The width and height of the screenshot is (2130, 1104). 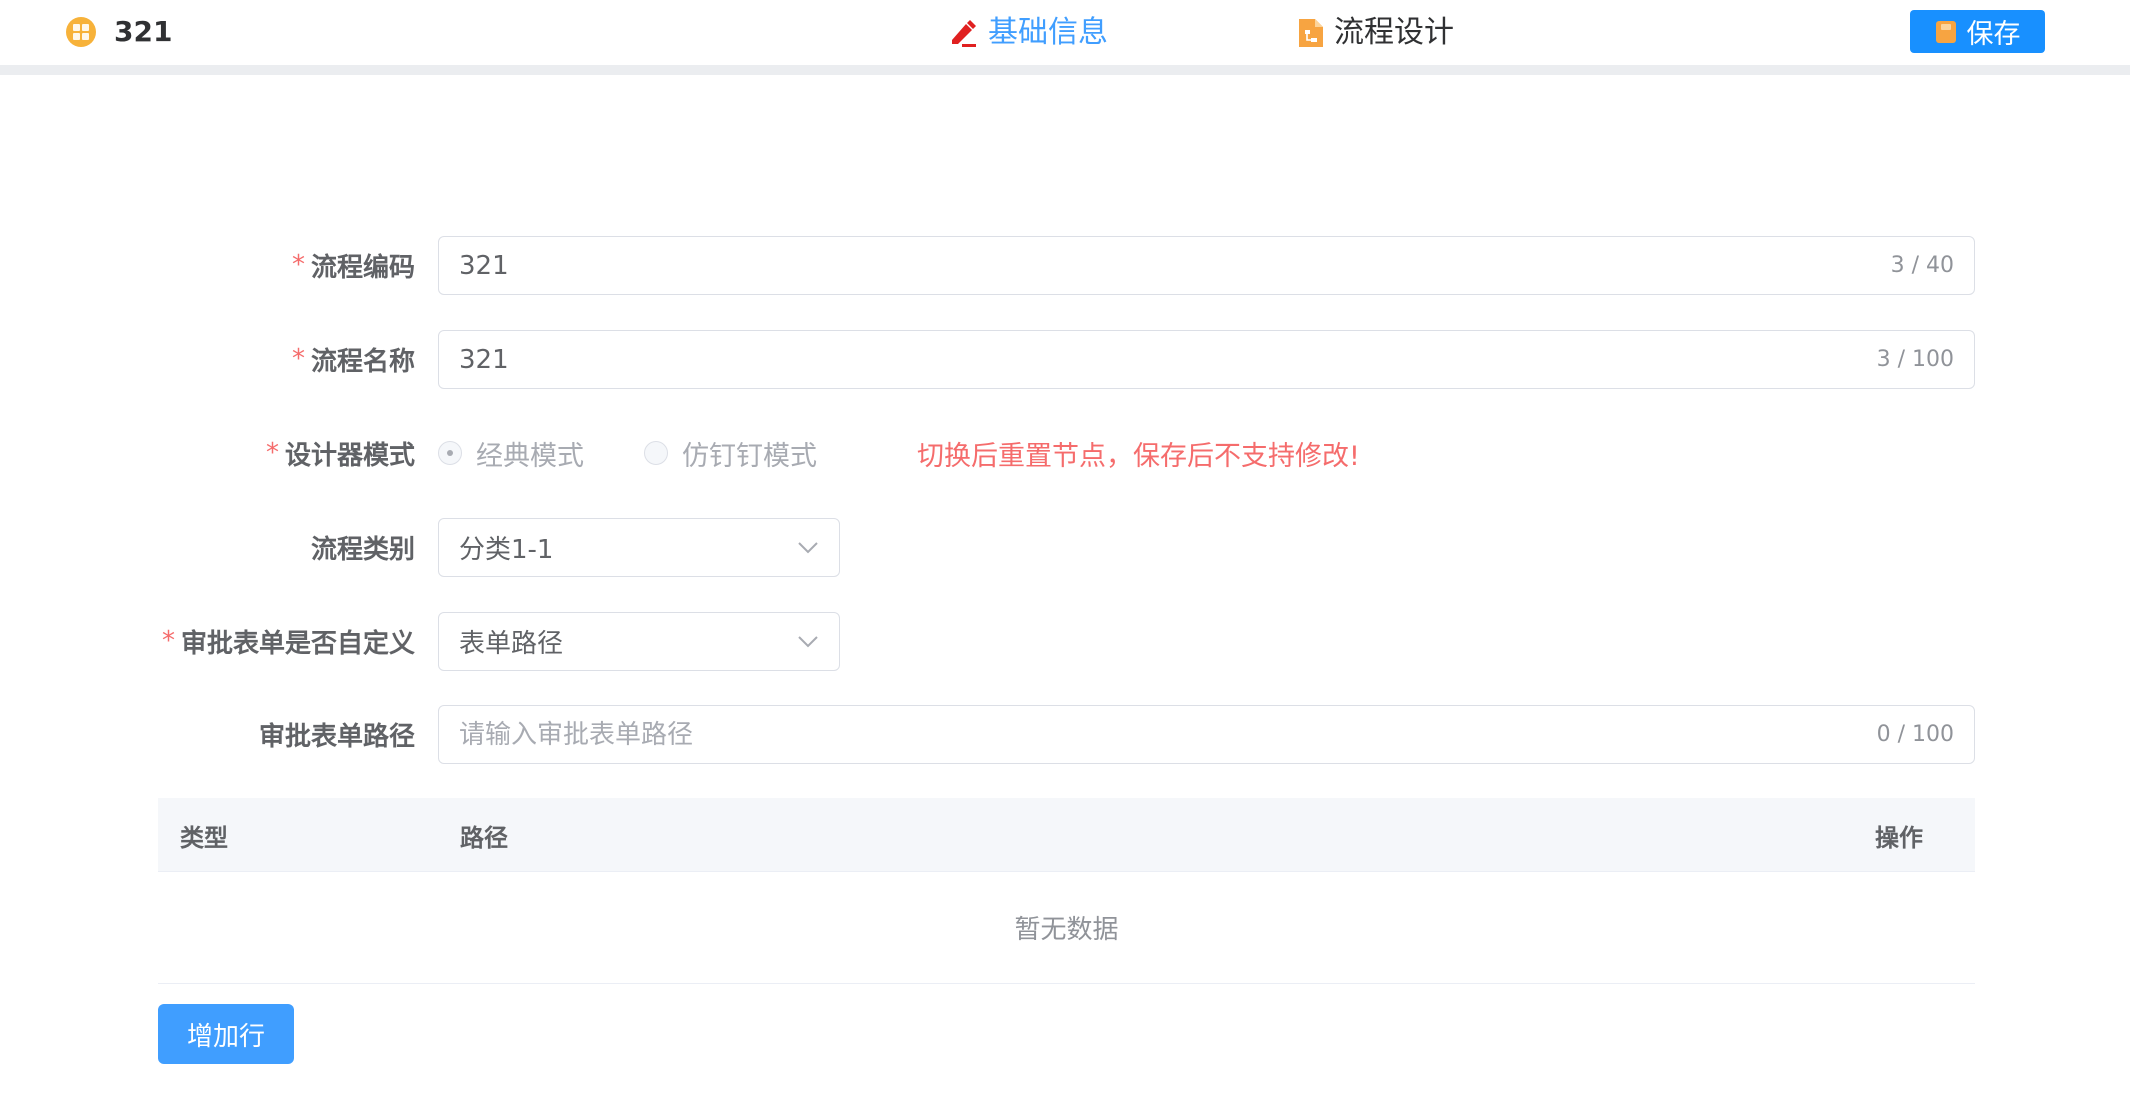 I want to click on process-code-field: 3 / 40, so click(x=1206, y=265).